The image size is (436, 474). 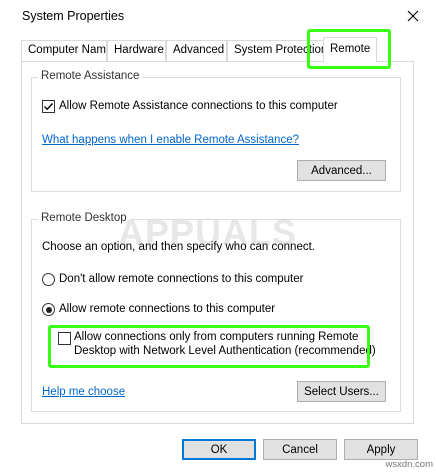 I want to click on help-me-choose-link: Help me choose, so click(x=83, y=392).